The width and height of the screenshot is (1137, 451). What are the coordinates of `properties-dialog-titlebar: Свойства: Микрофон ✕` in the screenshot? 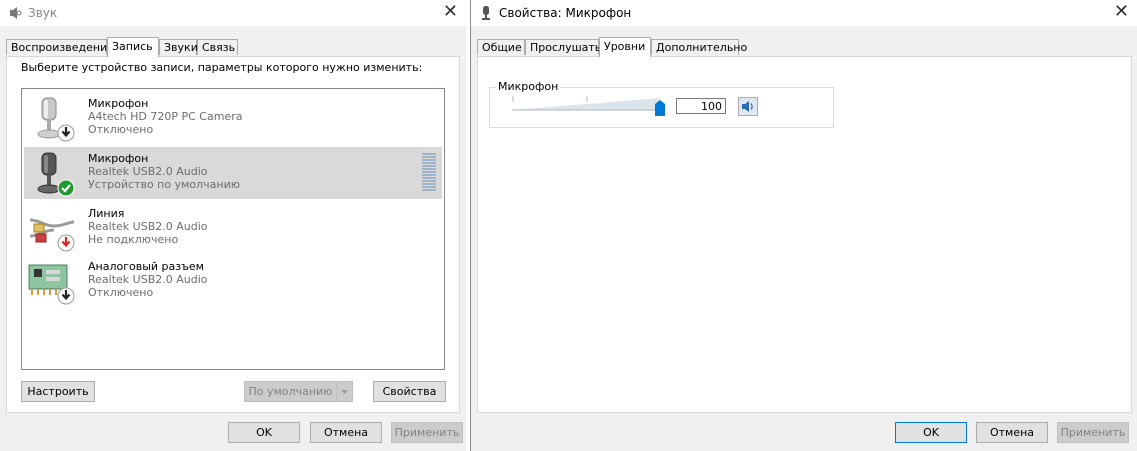 It's located at (804, 13).